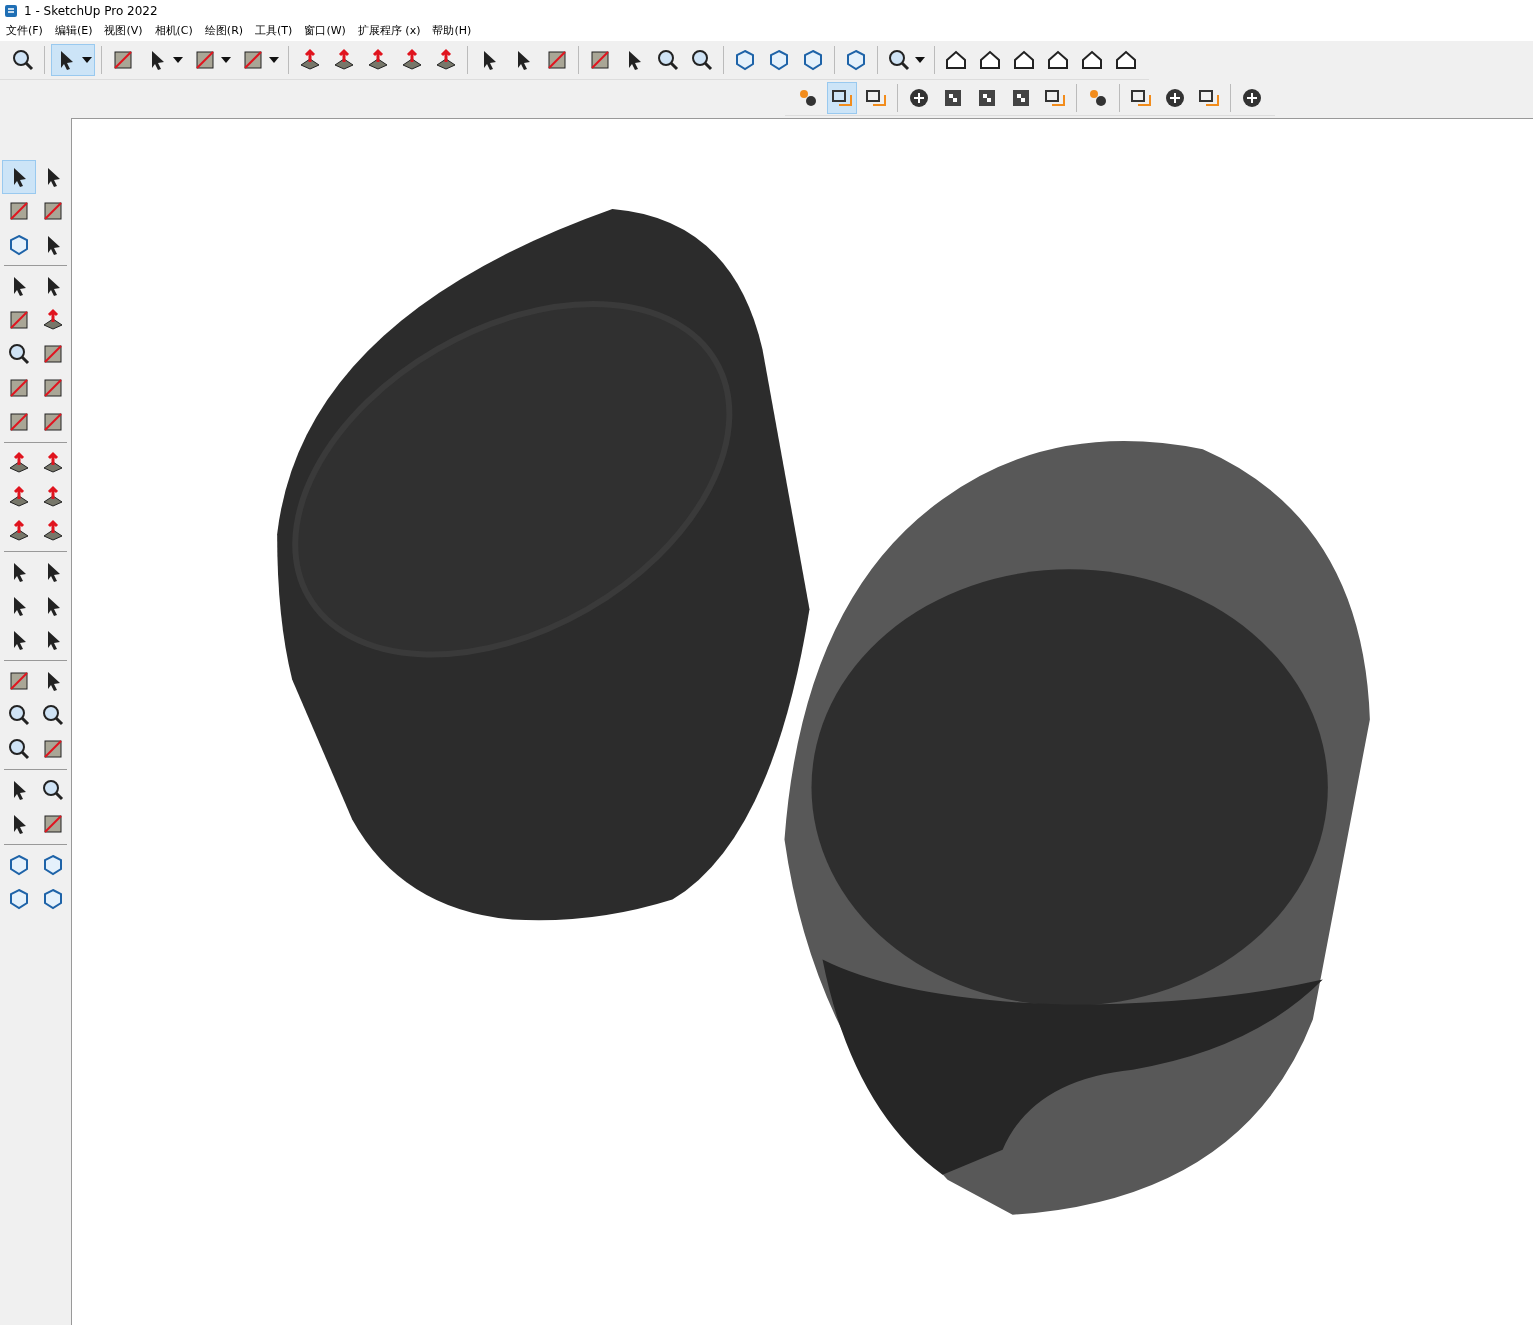 The image size is (1533, 1325). What do you see at coordinates (224, 31) in the screenshot?
I see `menu-item: 绘图(R)` at bounding box center [224, 31].